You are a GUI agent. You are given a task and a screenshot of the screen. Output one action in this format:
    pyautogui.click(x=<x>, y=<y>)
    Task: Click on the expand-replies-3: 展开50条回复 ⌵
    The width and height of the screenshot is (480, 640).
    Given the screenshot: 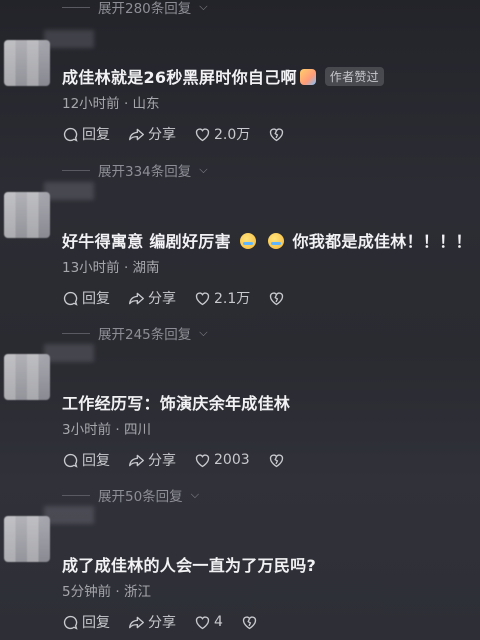 What is the action you would take?
    pyautogui.click(x=131, y=495)
    